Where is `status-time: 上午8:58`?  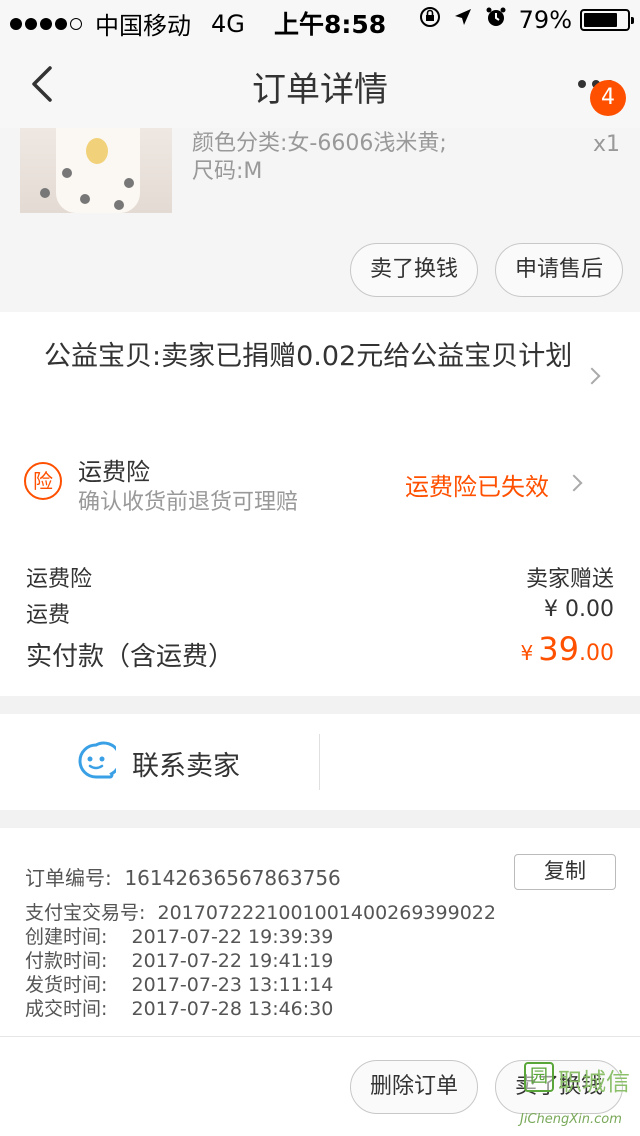
status-time: 上午8:58 is located at coordinates (330, 24).